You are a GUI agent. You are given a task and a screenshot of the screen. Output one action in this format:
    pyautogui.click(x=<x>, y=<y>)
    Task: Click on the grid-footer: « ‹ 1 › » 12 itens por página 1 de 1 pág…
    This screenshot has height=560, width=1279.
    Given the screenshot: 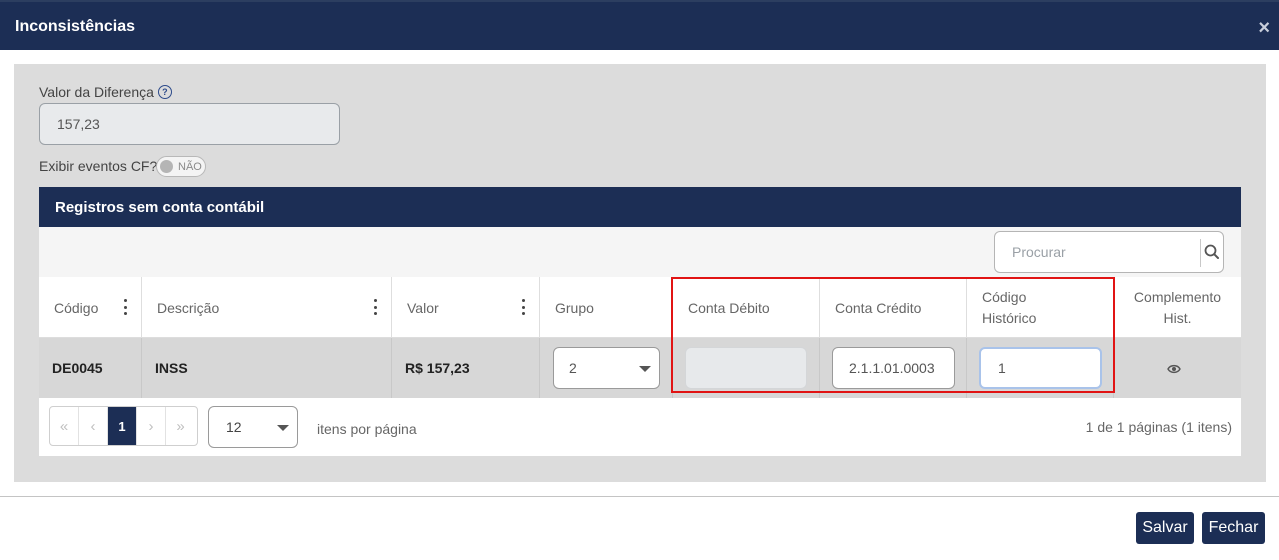 What is the action you would take?
    pyautogui.click(x=640, y=427)
    